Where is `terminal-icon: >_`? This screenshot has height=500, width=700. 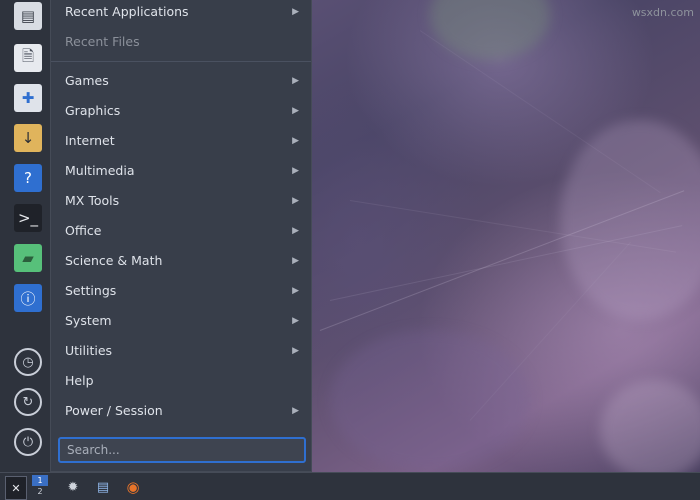
terminal-icon: >_ is located at coordinates (28, 218).